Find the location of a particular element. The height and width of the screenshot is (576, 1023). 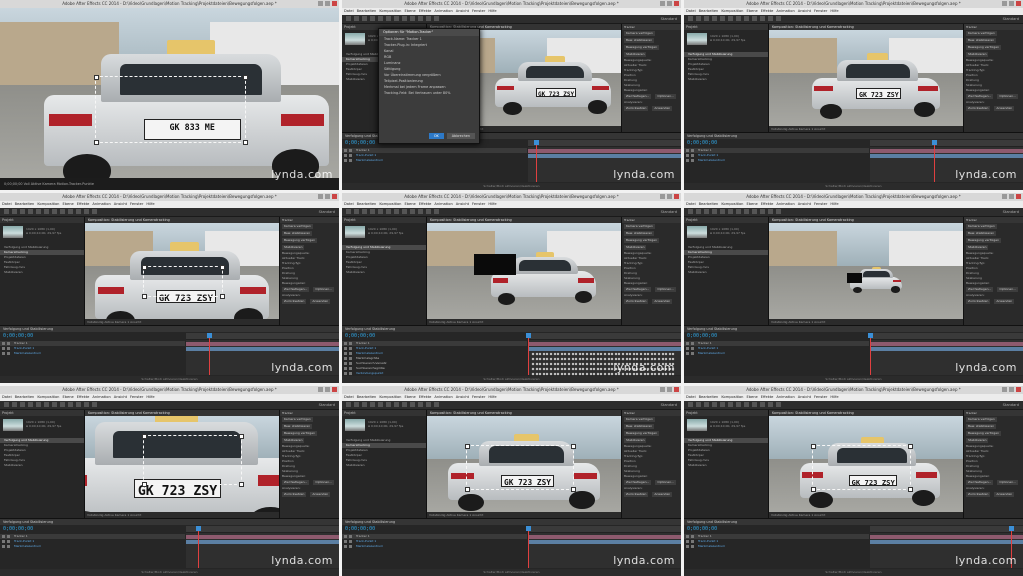

menu-item: Fenster is located at coordinates (136, 204).